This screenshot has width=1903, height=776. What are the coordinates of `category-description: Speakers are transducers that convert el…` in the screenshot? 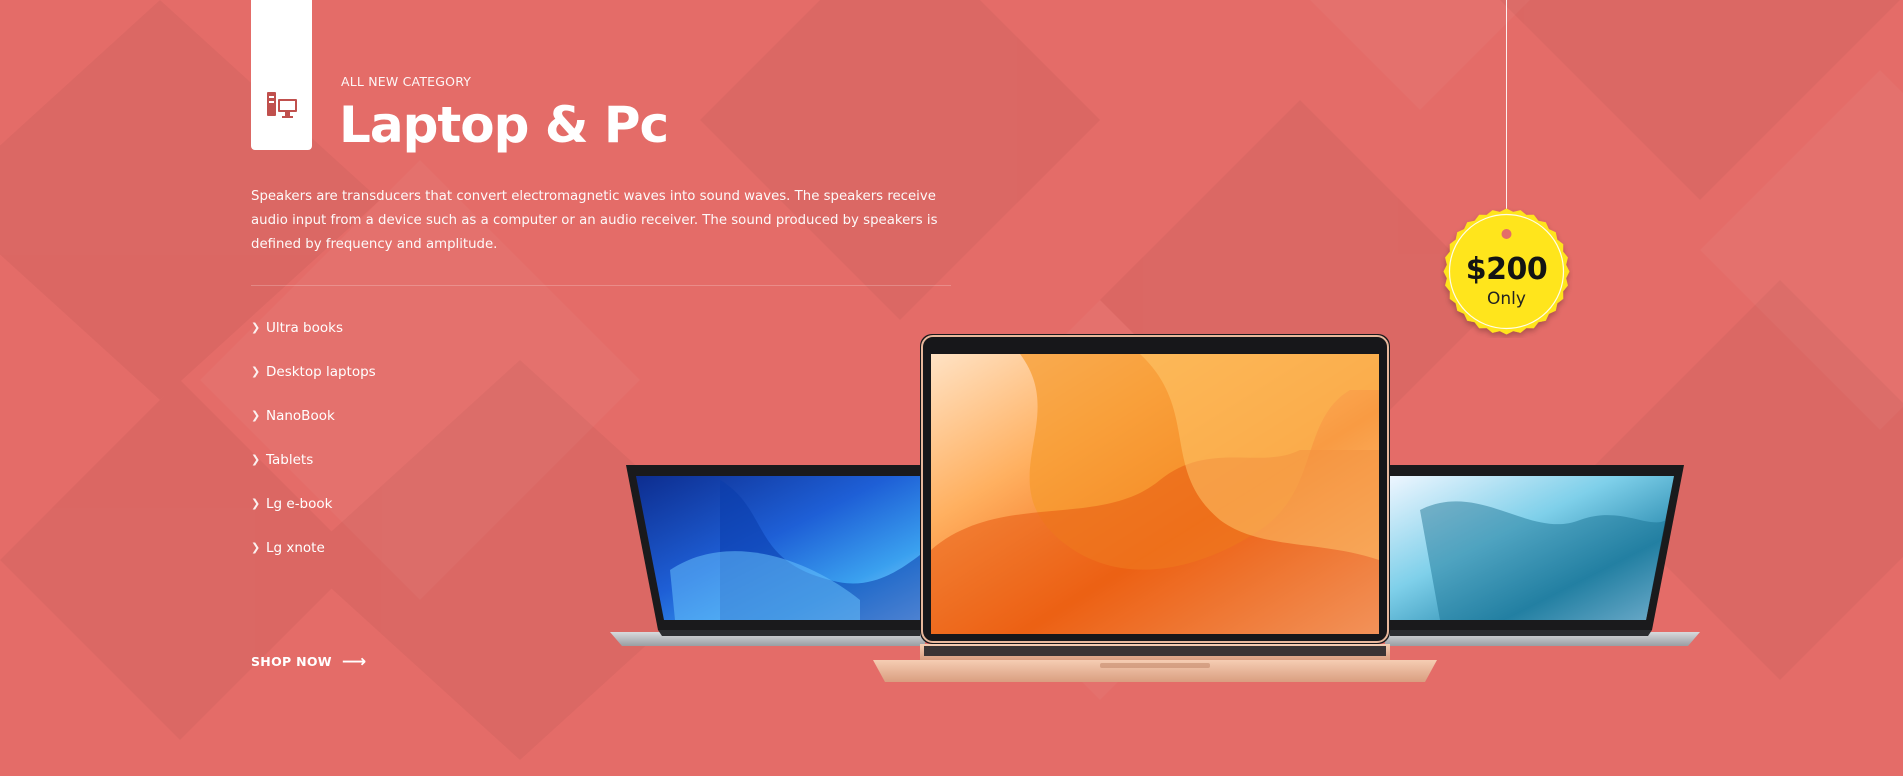 It's located at (594, 220).